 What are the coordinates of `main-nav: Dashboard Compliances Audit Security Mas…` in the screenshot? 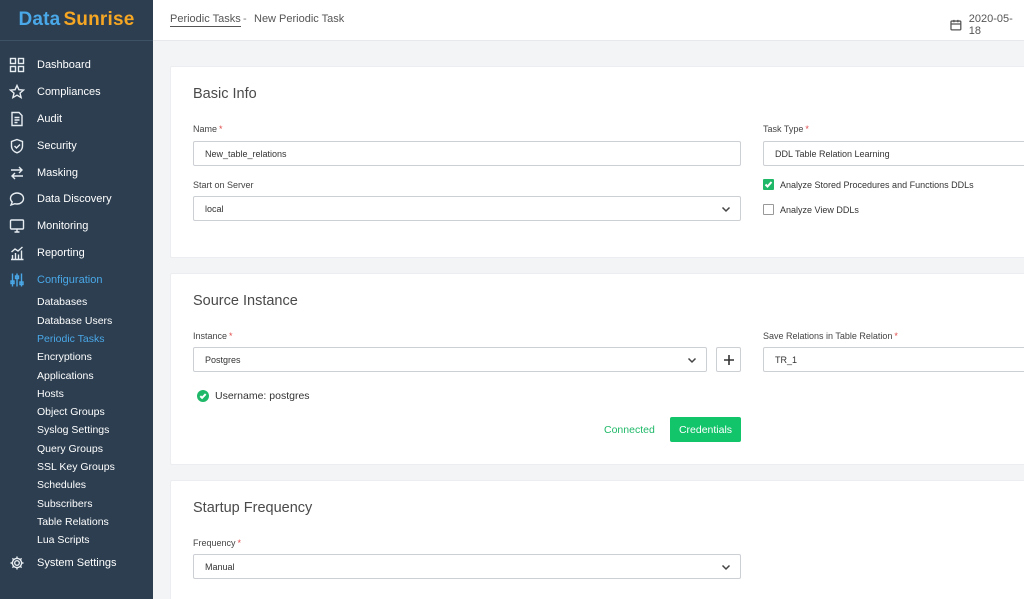 It's located at (76, 308).